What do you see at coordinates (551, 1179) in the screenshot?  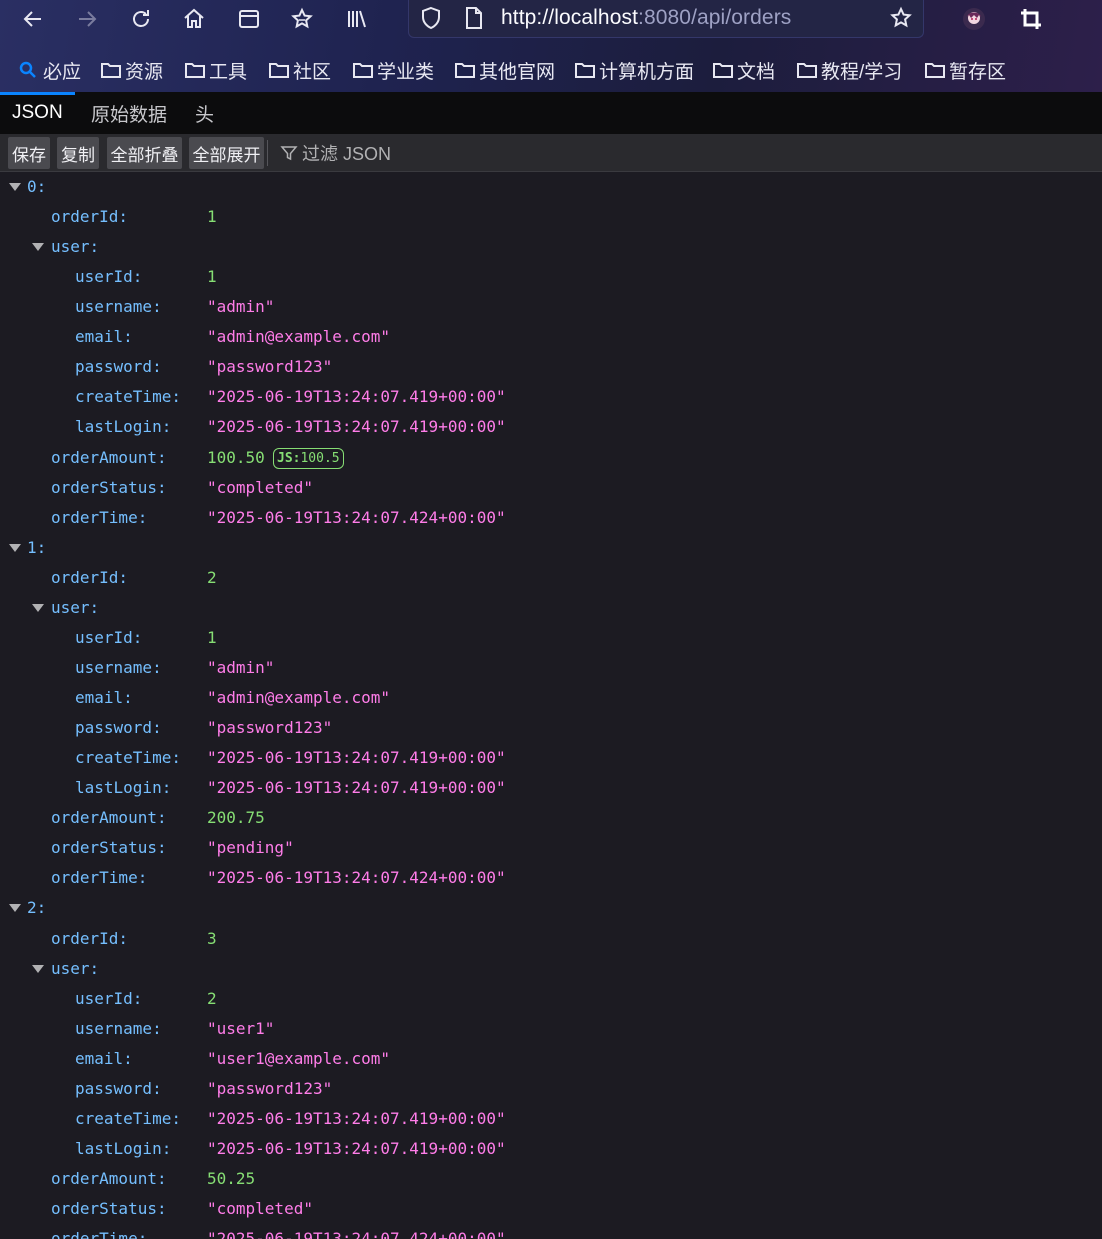 I see `json-row: orderAmount: 50.25` at bounding box center [551, 1179].